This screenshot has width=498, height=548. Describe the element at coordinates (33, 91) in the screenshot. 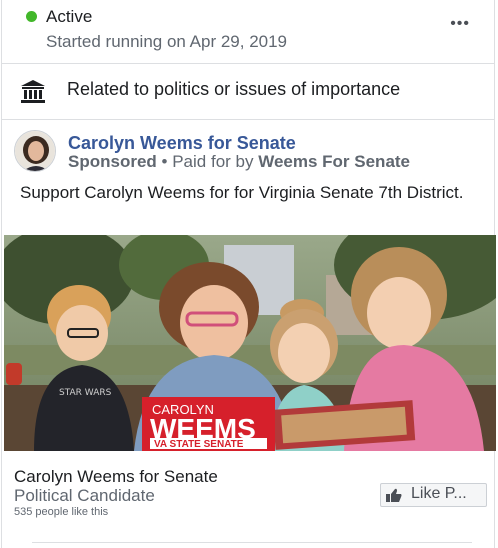

I see `government-building-icon` at that location.